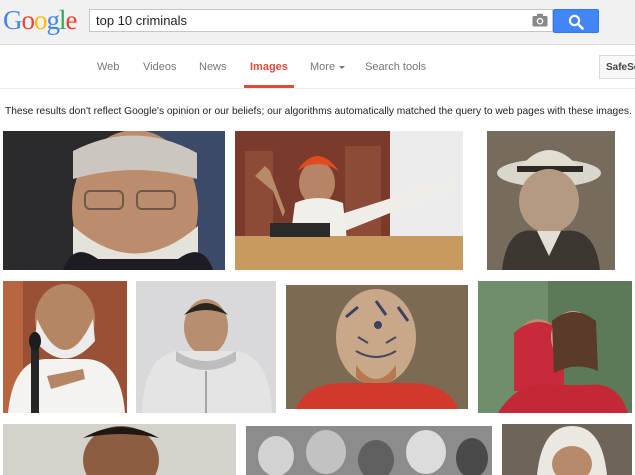  What do you see at coordinates (213, 67) in the screenshot?
I see `tab-news: News` at bounding box center [213, 67].